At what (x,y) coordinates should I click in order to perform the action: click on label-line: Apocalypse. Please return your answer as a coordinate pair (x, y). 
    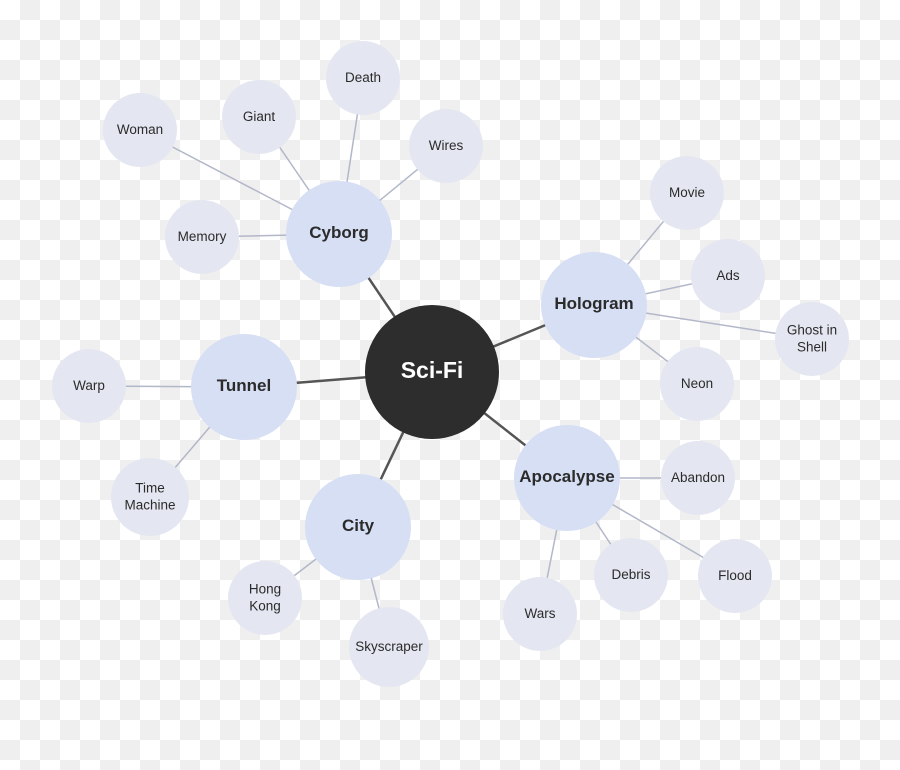
    Looking at the image, I should click on (566, 476).